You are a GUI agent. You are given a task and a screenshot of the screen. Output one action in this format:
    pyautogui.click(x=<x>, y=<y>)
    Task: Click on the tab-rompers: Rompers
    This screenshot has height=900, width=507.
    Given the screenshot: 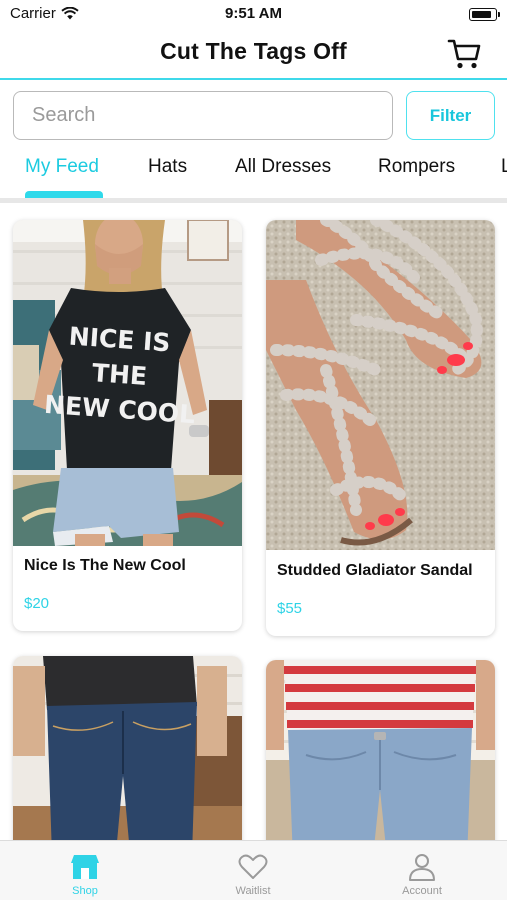 What is the action you would take?
    pyautogui.click(x=416, y=167)
    